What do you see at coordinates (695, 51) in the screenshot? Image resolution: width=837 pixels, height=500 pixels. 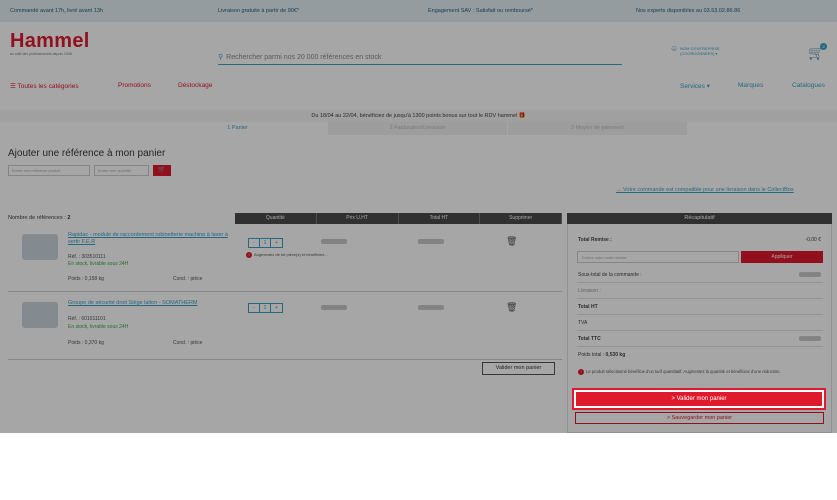 I see `account-menu: ☺ NOM D'ENTREPRISE (COORDONNÉES) ▾` at bounding box center [695, 51].